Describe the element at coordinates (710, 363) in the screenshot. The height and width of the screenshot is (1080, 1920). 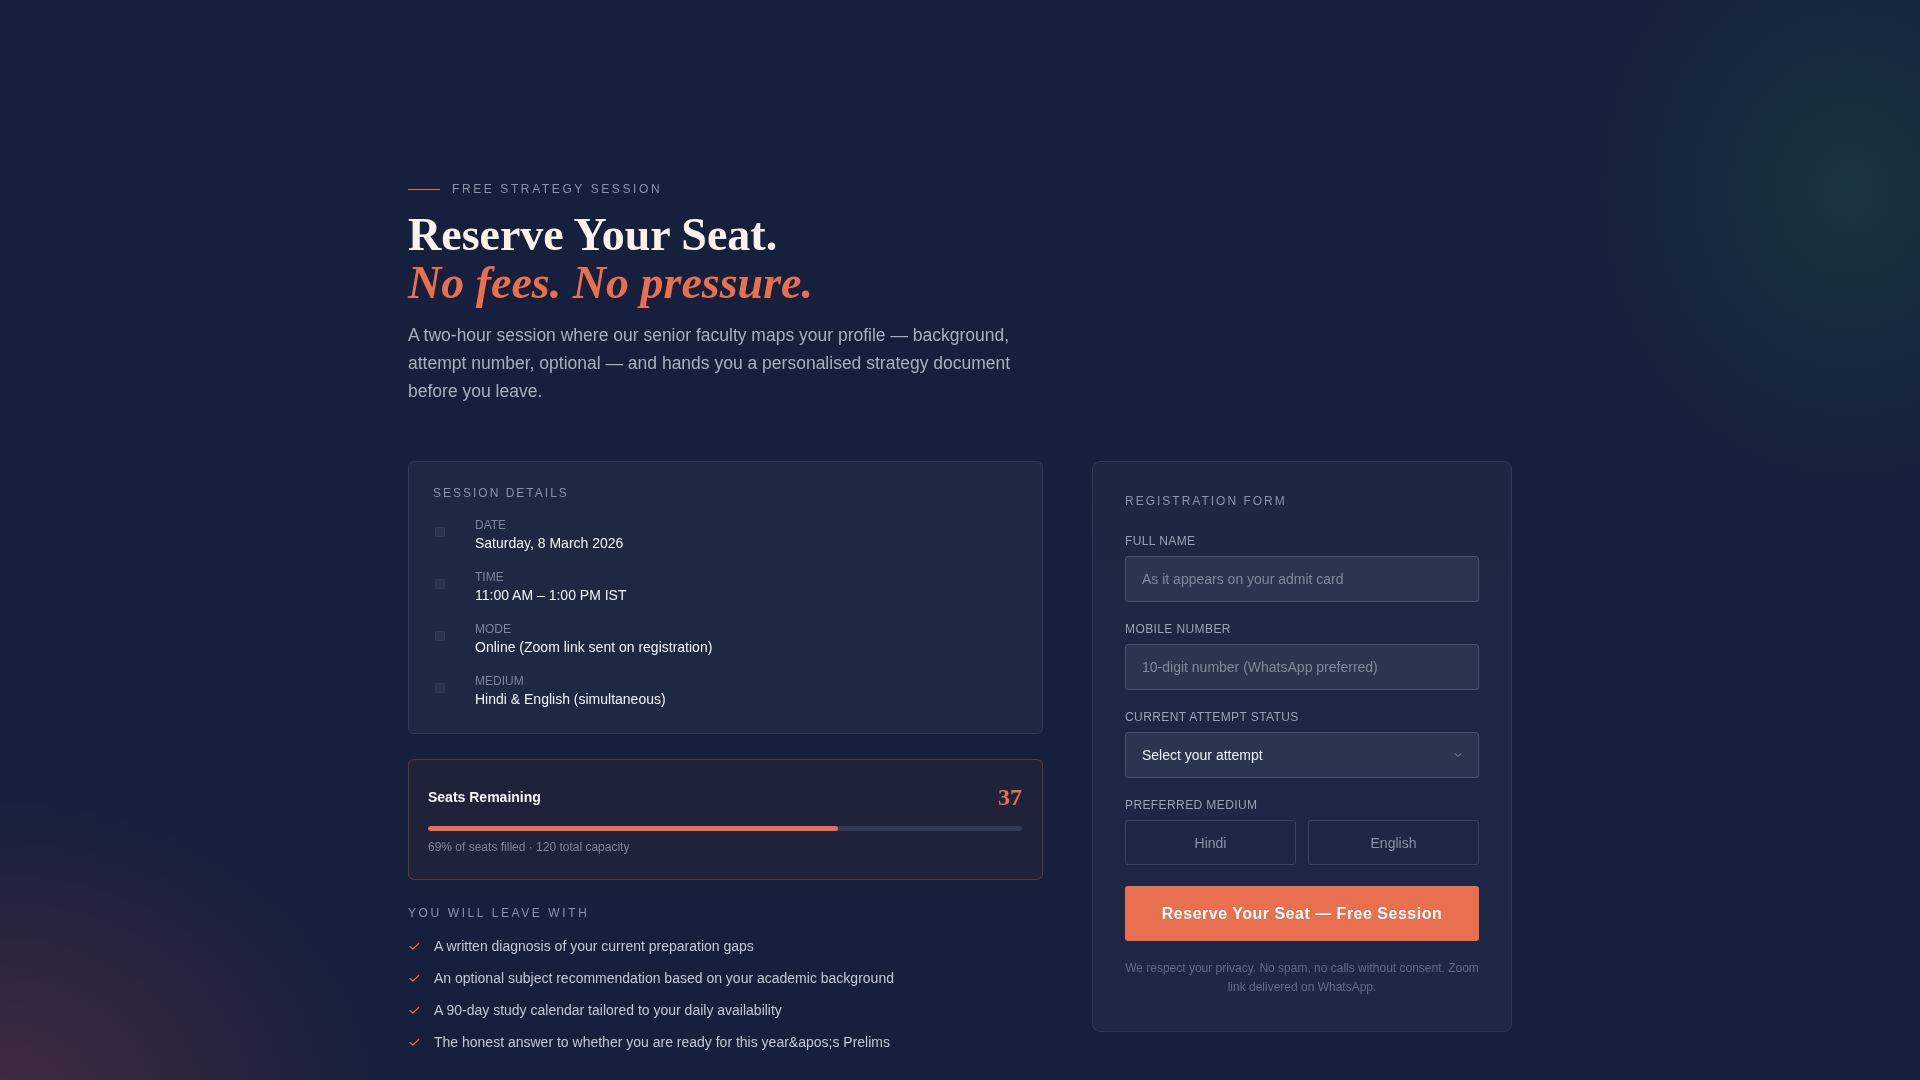
I see `intro-paragraph: A two-hour session where our senior faculty maps your profile — background, attempt number, optional — and hands you a personalised strategy document before you leave.` at that location.